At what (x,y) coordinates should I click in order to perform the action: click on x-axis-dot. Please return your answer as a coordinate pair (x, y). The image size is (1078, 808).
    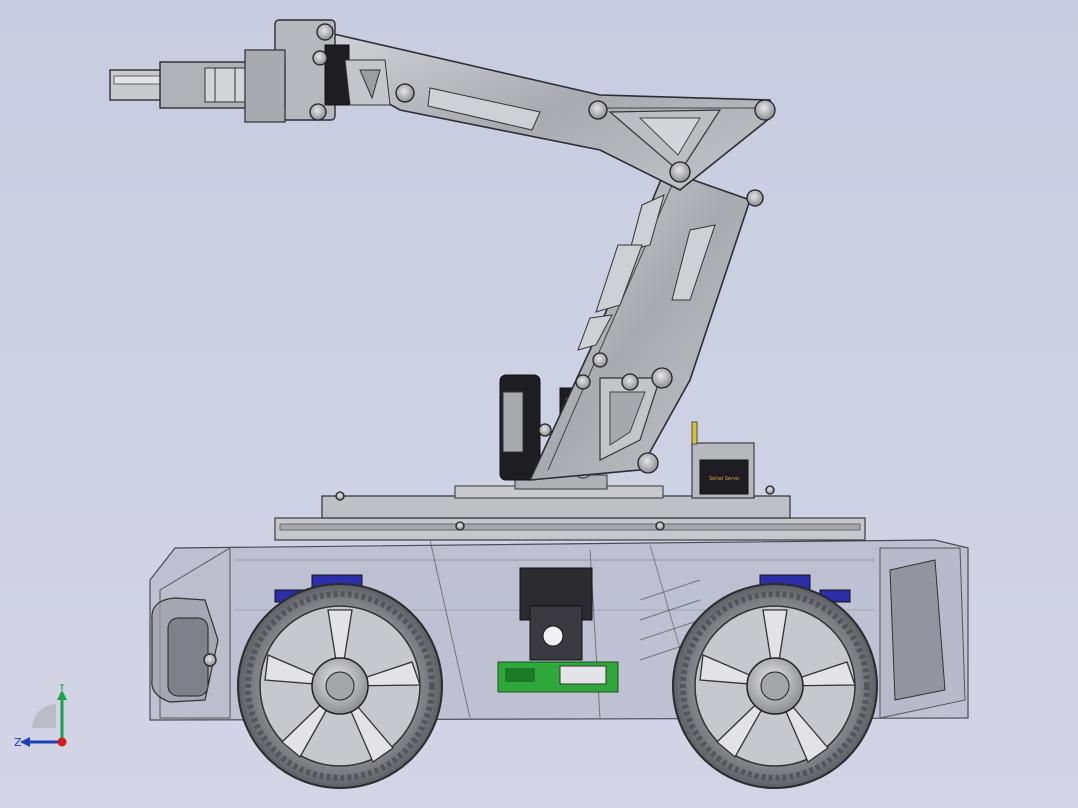
    Looking at the image, I should click on (62, 742).